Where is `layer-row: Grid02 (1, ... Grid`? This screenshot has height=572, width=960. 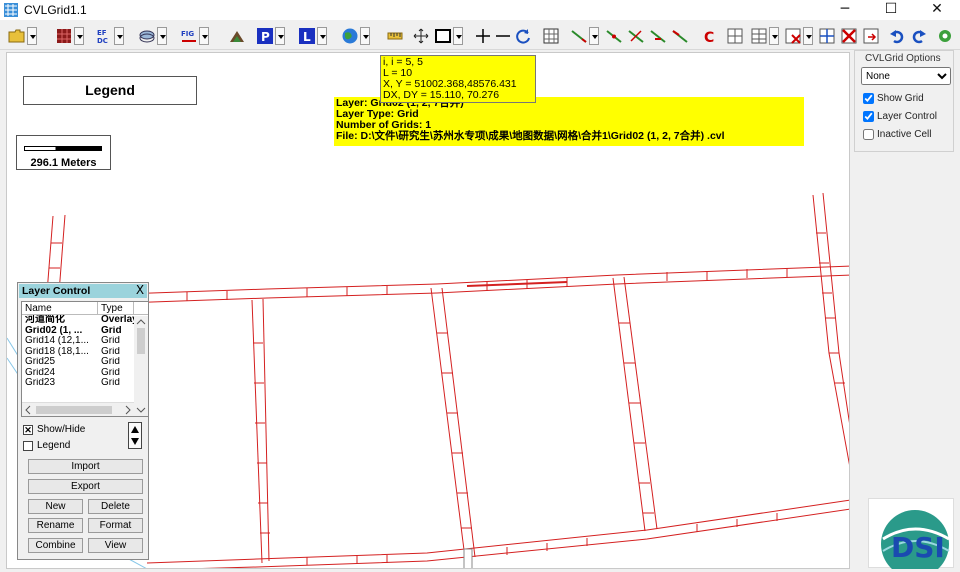 layer-row: Grid02 (1, ... Grid is located at coordinates (85, 331).